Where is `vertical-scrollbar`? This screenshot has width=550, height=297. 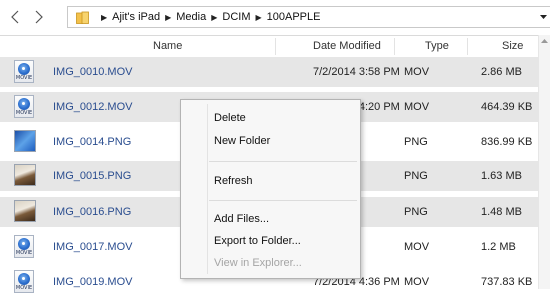
vertical-scrollbar is located at coordinates (544, 162).